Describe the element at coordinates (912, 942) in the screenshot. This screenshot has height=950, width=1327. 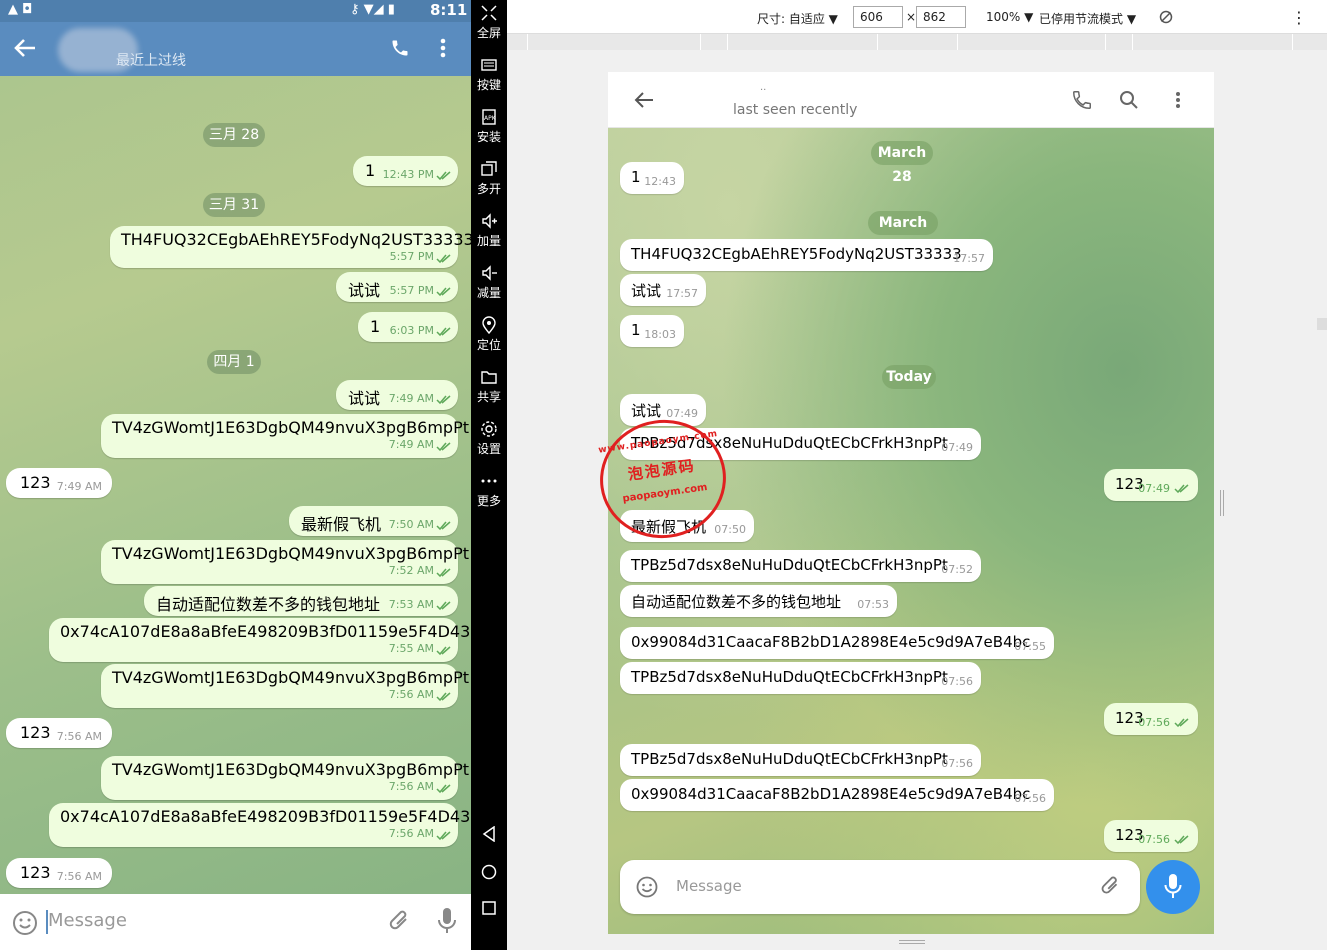
I see `resize-handle-bottom` at that location.